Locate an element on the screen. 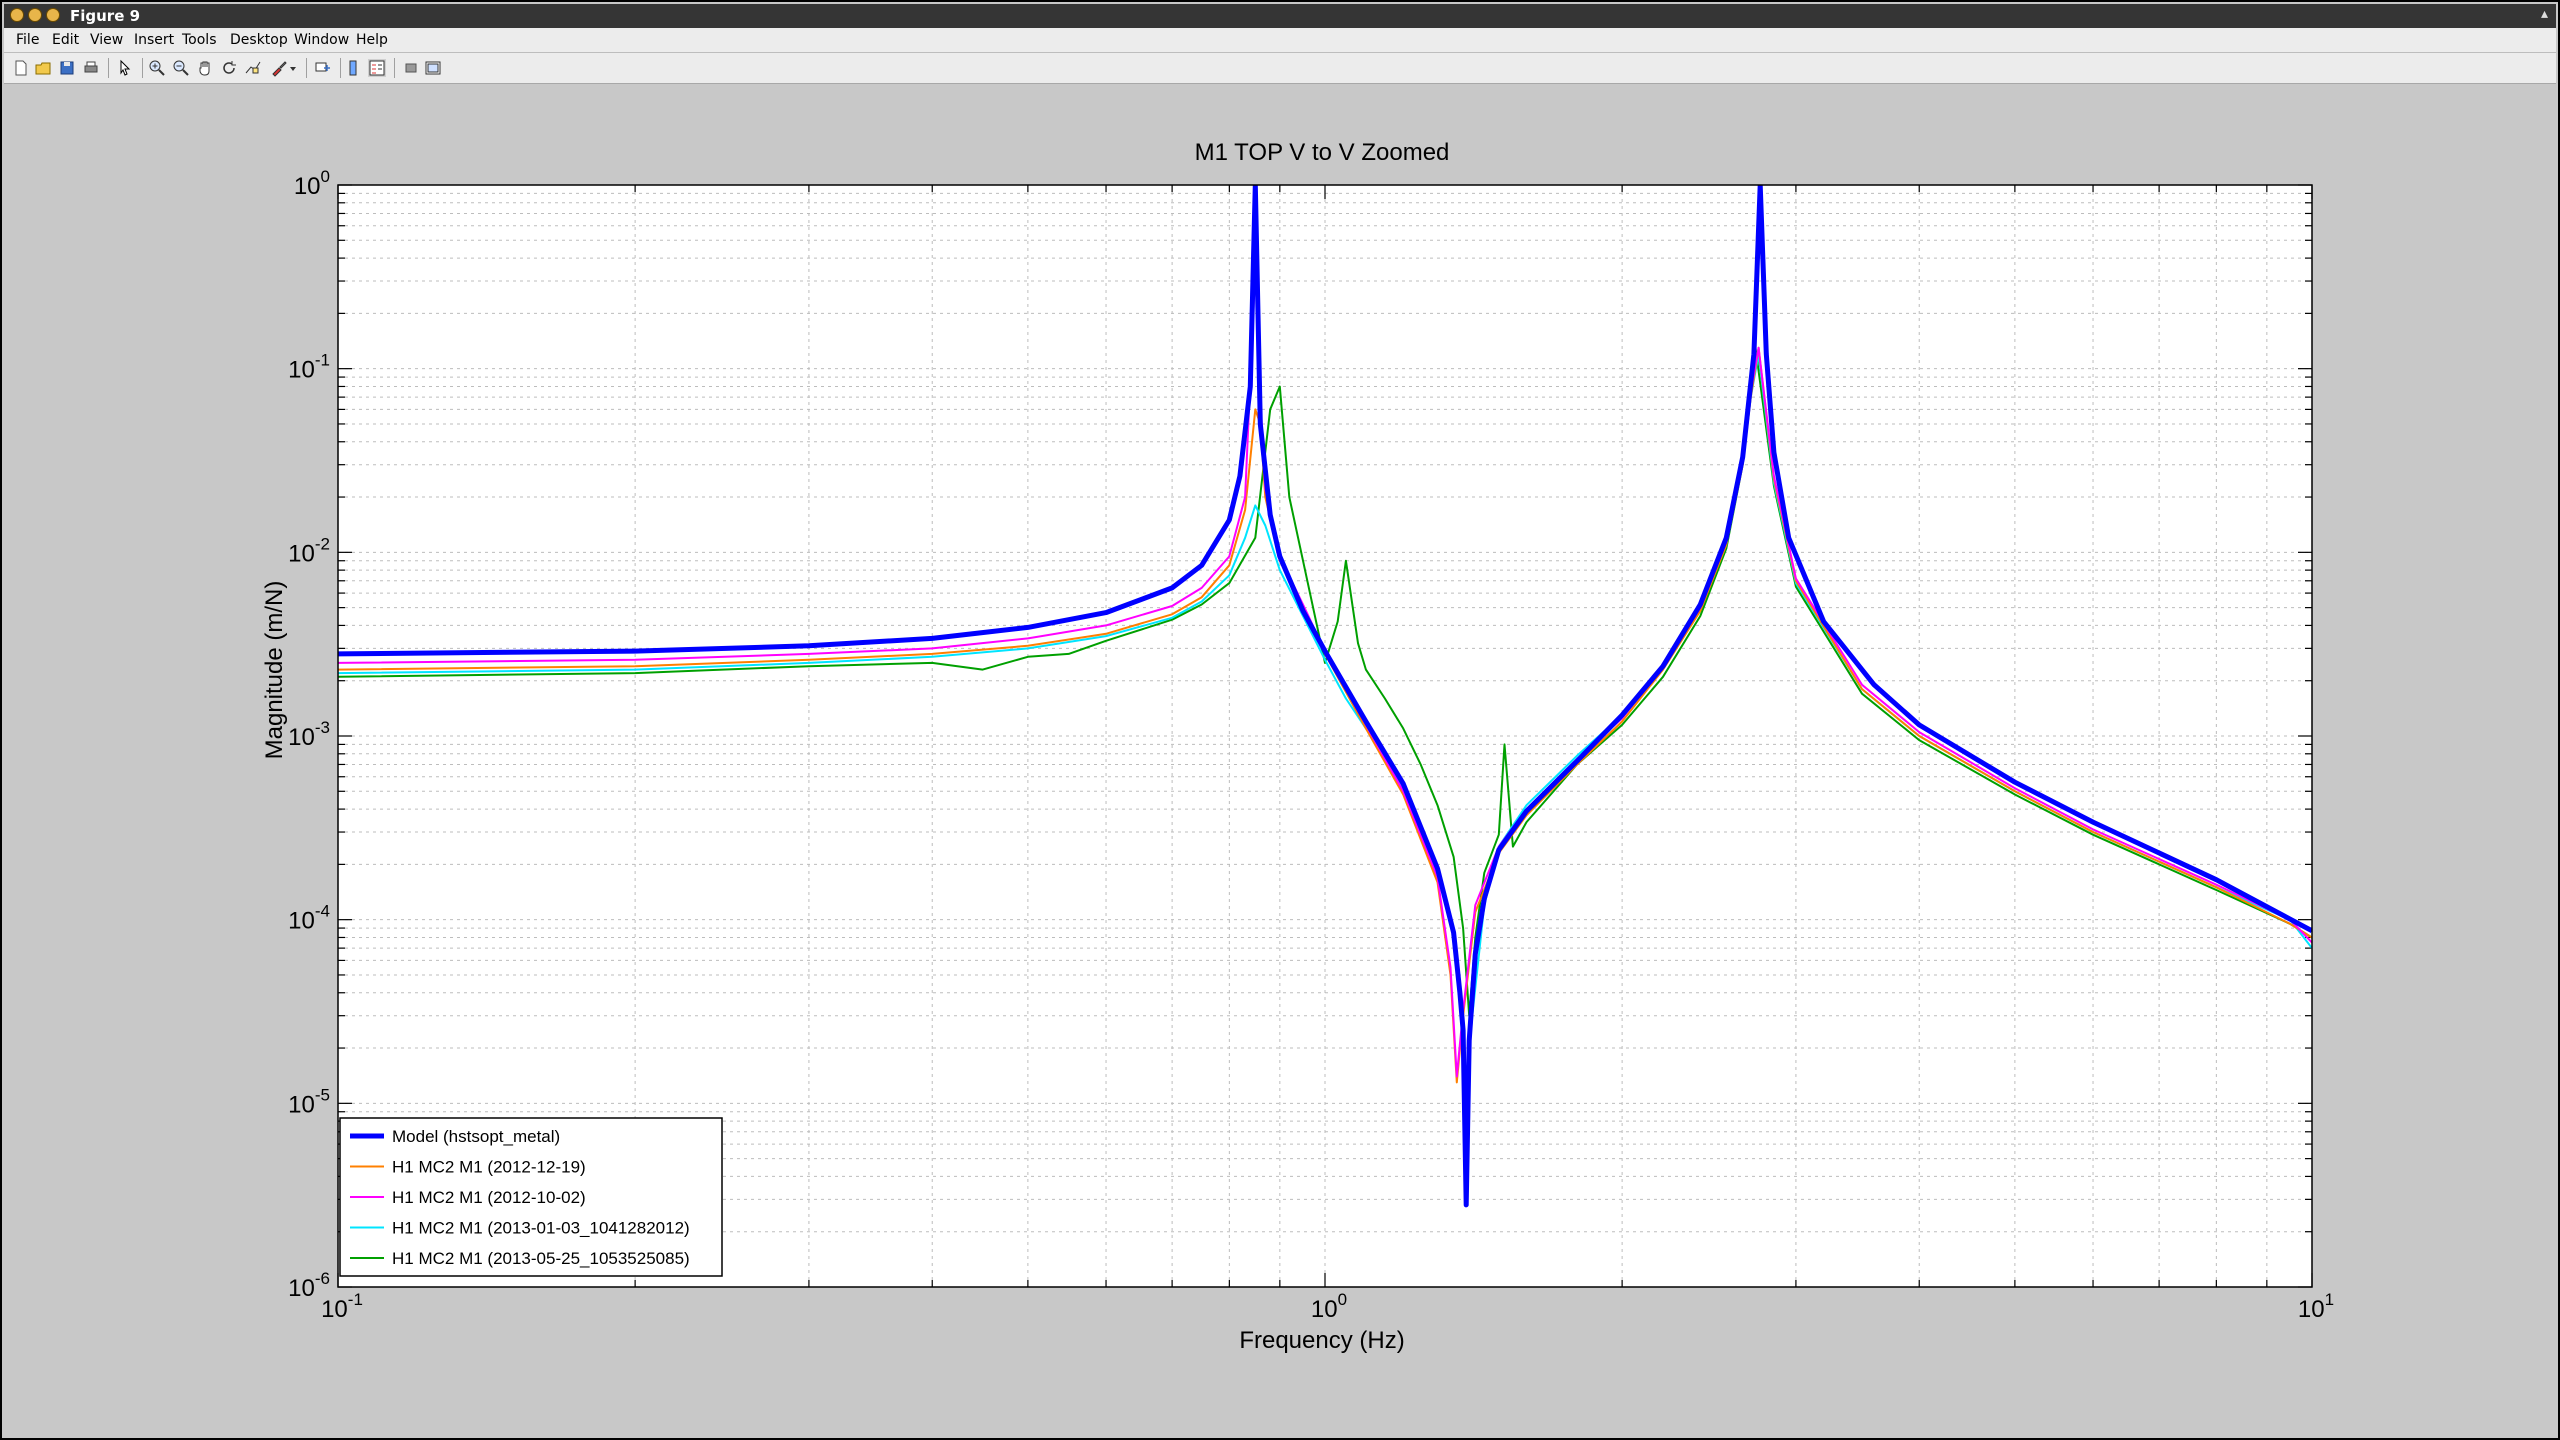 This screenshot has width=2560, height=1440. y-tick-label: 10-1 is located at coordinates (309, 367).